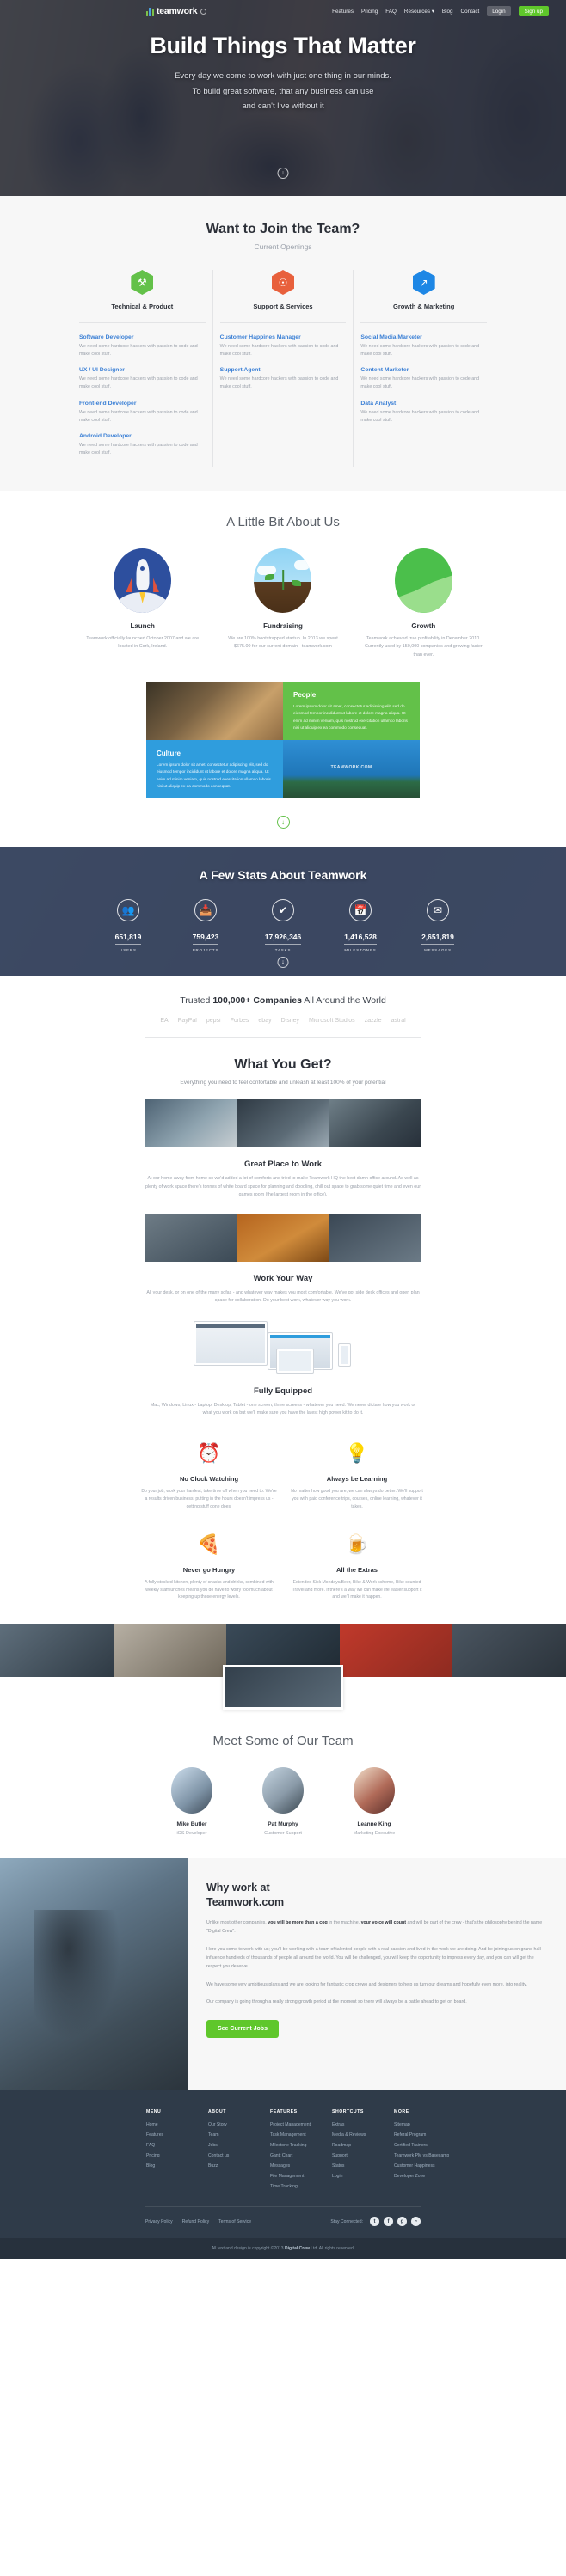 The height and width of the screenshot is (2576, 566). What do you see at coordinates (391, 12) in the screenshot?
I see `nav-item-faq: FAQ` at bounding box center [391, 12].